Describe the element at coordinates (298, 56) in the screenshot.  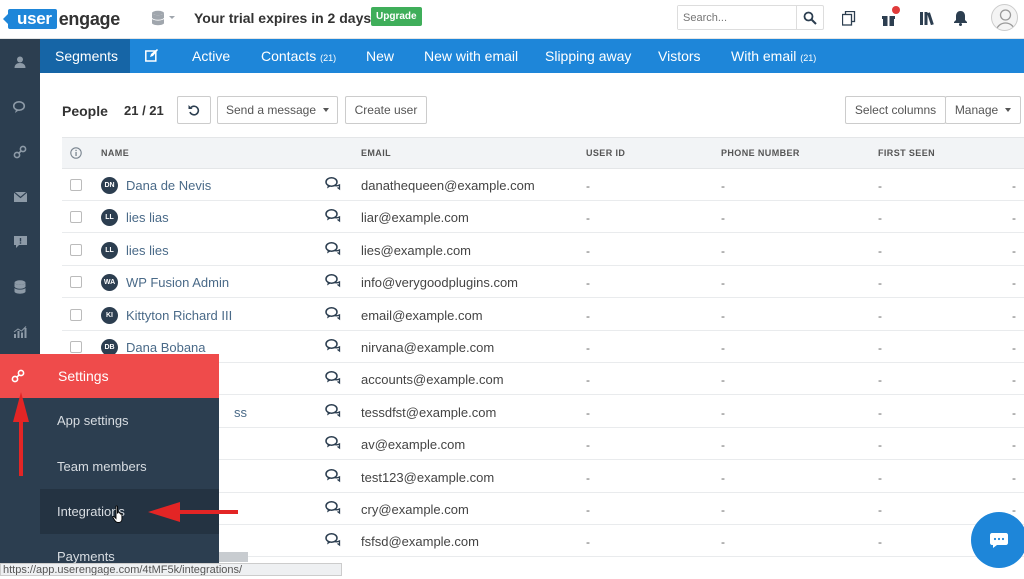
I see `tab-contacts: Contacts (21)` at that location.